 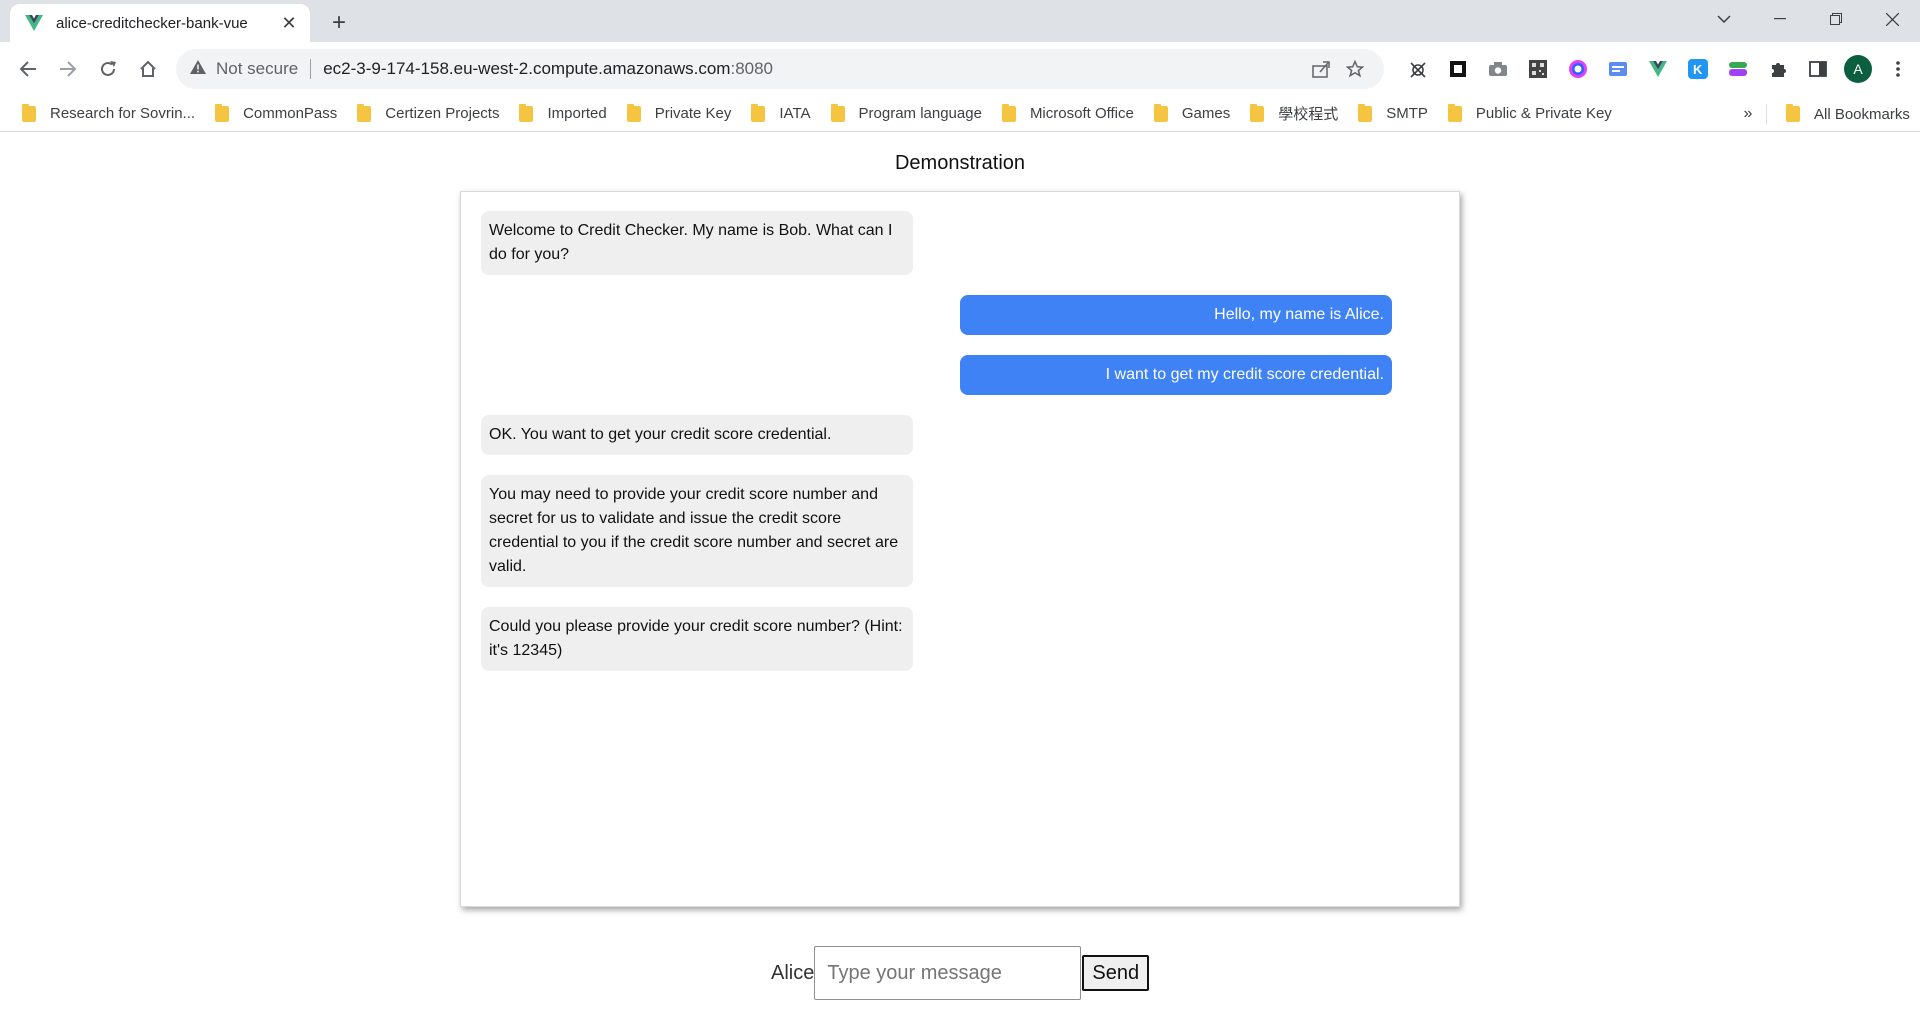 I want to click on security-label: Not secure, so click(x=257, y=68).